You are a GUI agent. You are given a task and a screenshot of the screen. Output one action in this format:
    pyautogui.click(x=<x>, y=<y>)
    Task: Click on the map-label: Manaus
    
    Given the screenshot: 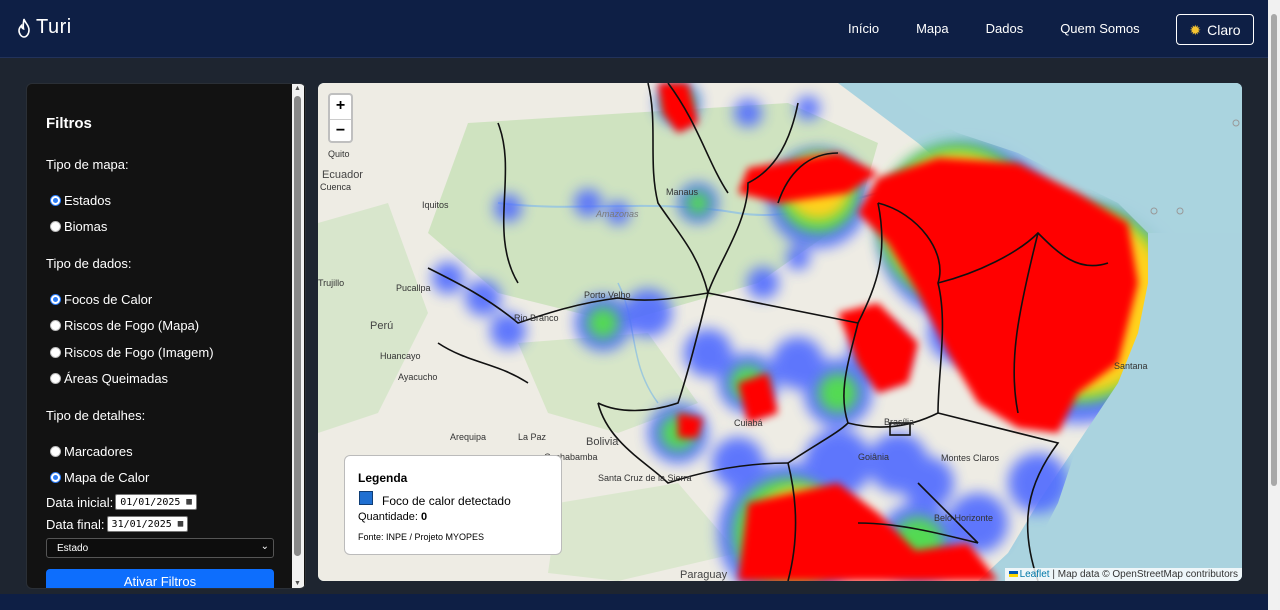 What is the action you would take?
    pyautogui.click(x=682, y=192)
    